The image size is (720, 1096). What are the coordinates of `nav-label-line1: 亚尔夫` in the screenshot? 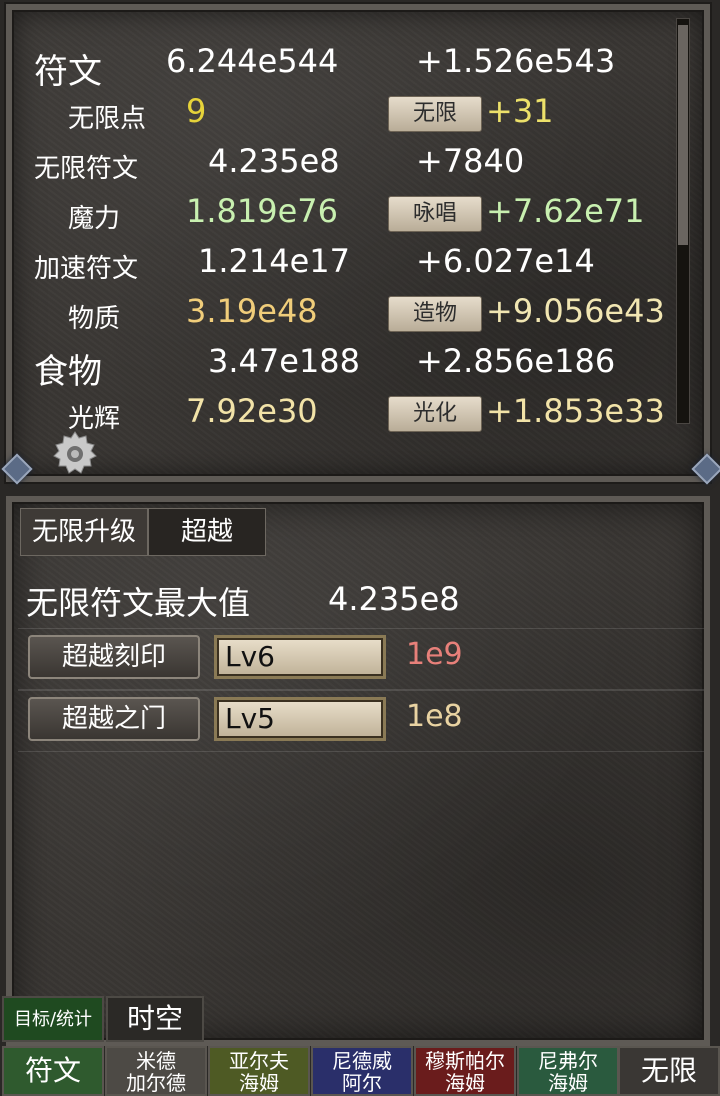 It's located at (259, 1061).